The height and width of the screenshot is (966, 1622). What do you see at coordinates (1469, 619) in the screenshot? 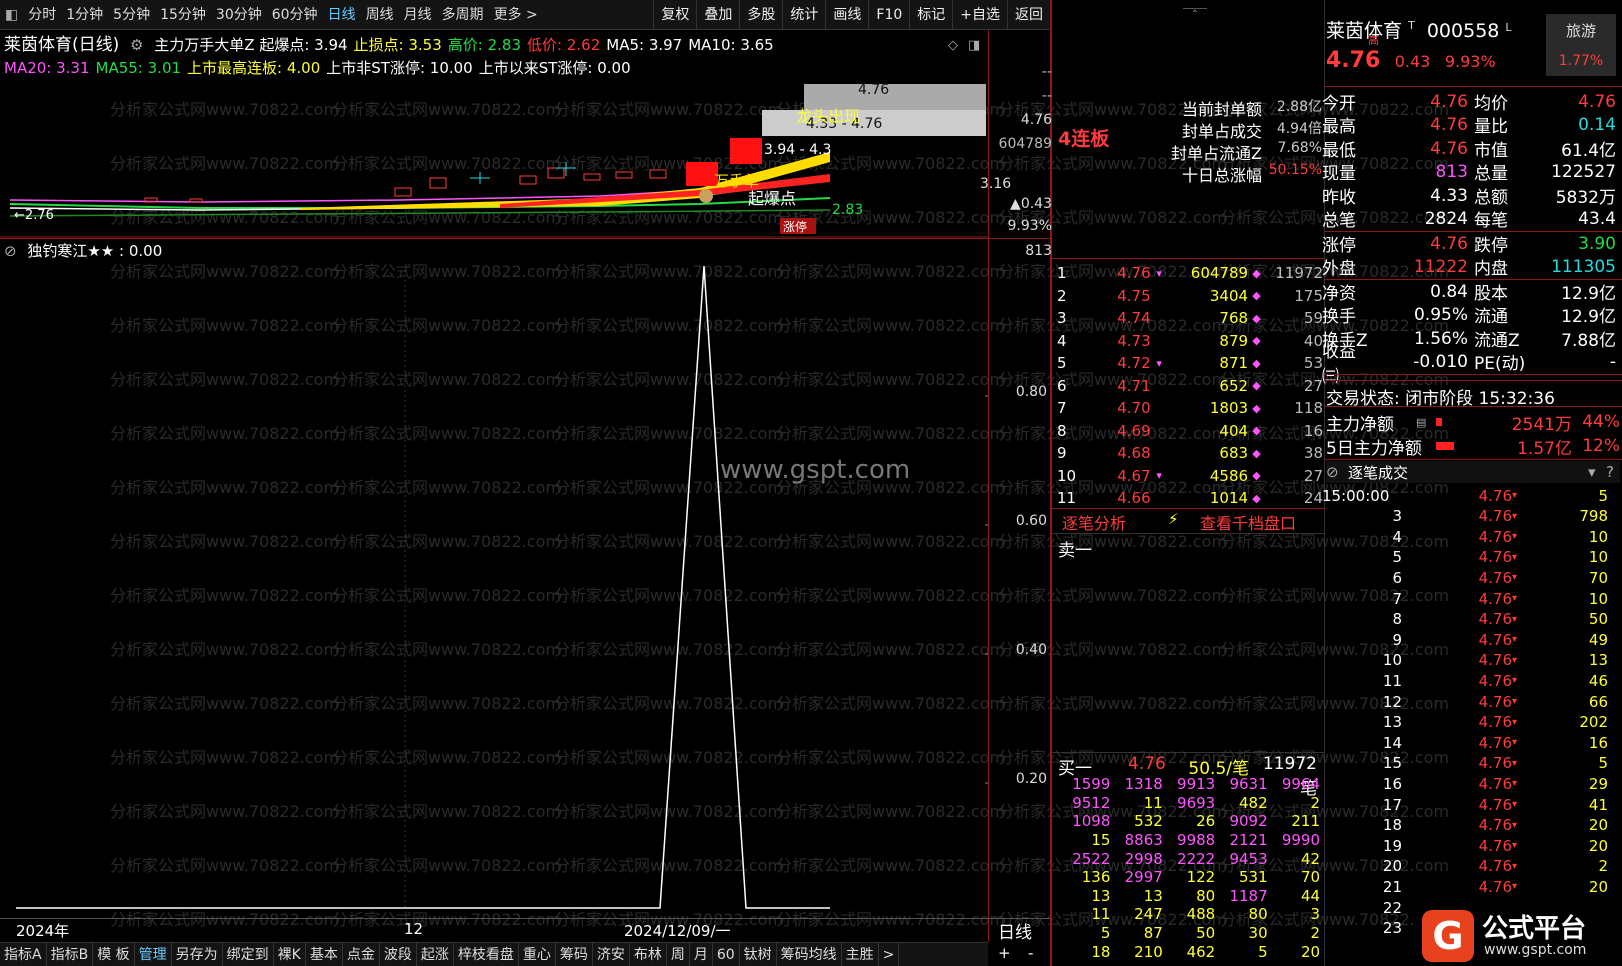
I see `tick-row: 8 4.76 ▾ 50` at bounding box center [1469, 619].